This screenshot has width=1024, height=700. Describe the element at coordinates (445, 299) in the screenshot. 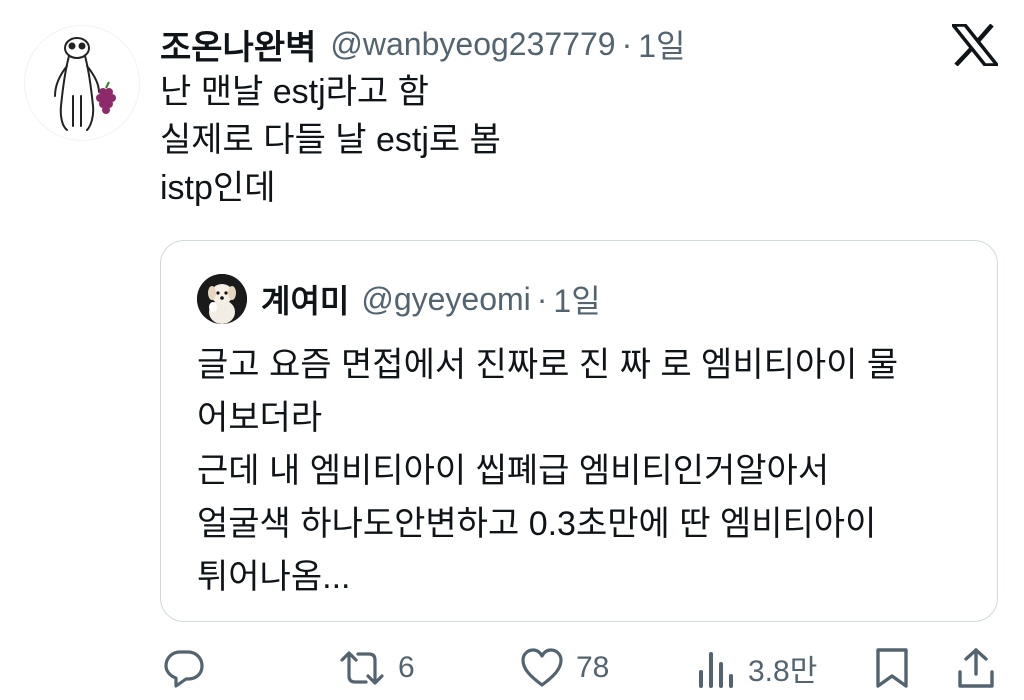

I see `quoted-author-handle: @gyeyeomi` at that location.